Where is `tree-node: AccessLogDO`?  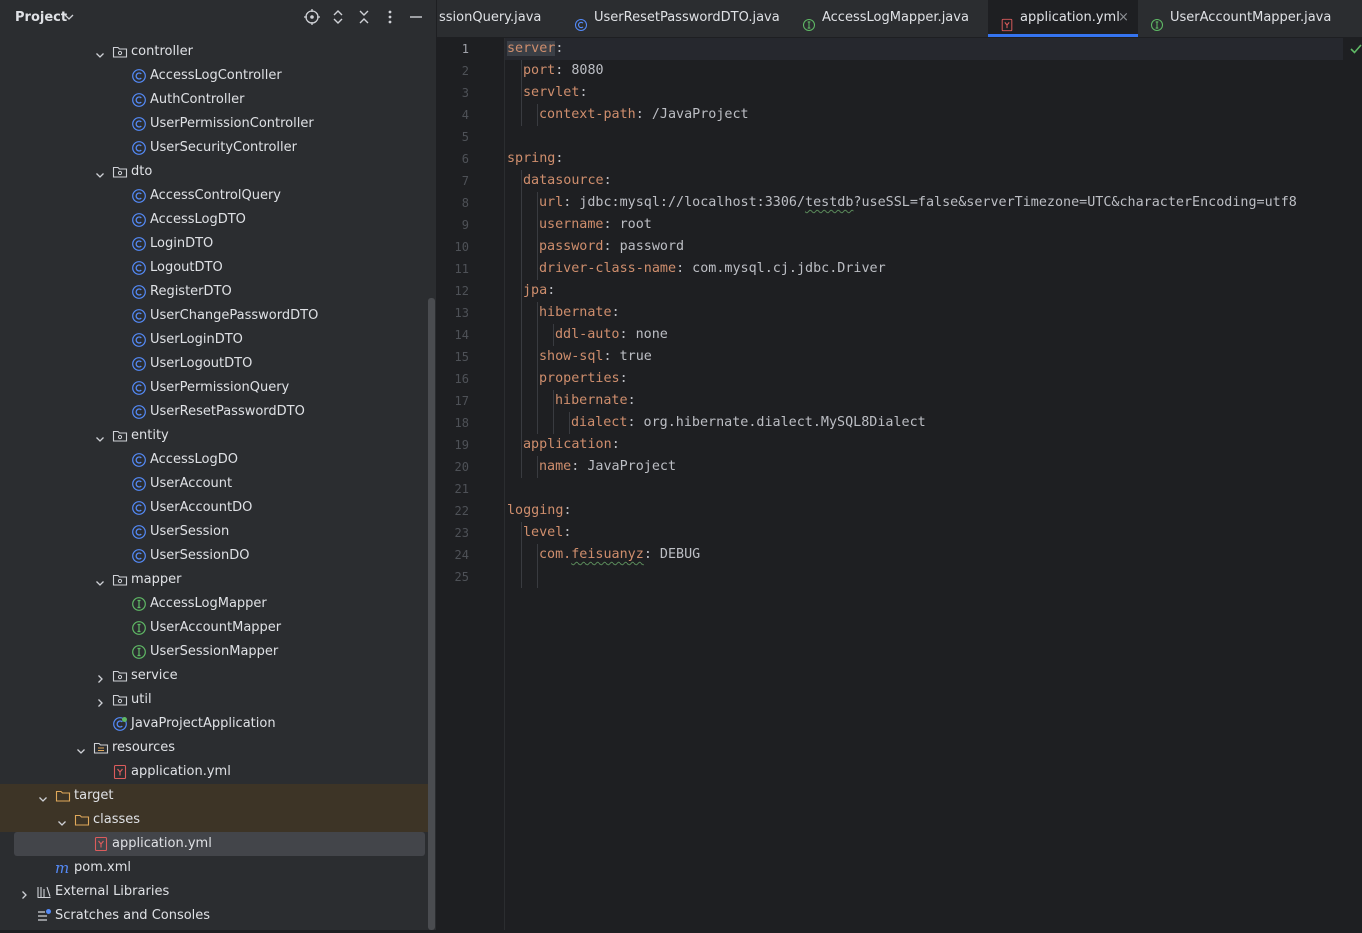
tree-node: AccessLogDO is located at coordinates (215, 460).